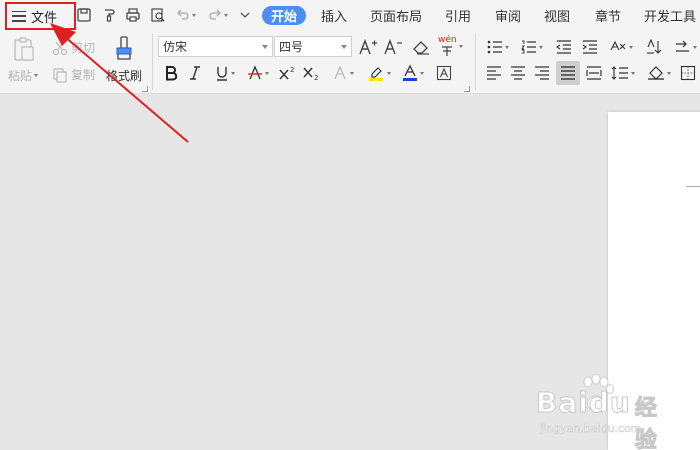  Describe the element at coordinates (583, 403) in the screenshot. I see `watermark-brand: Baidu` at that location.